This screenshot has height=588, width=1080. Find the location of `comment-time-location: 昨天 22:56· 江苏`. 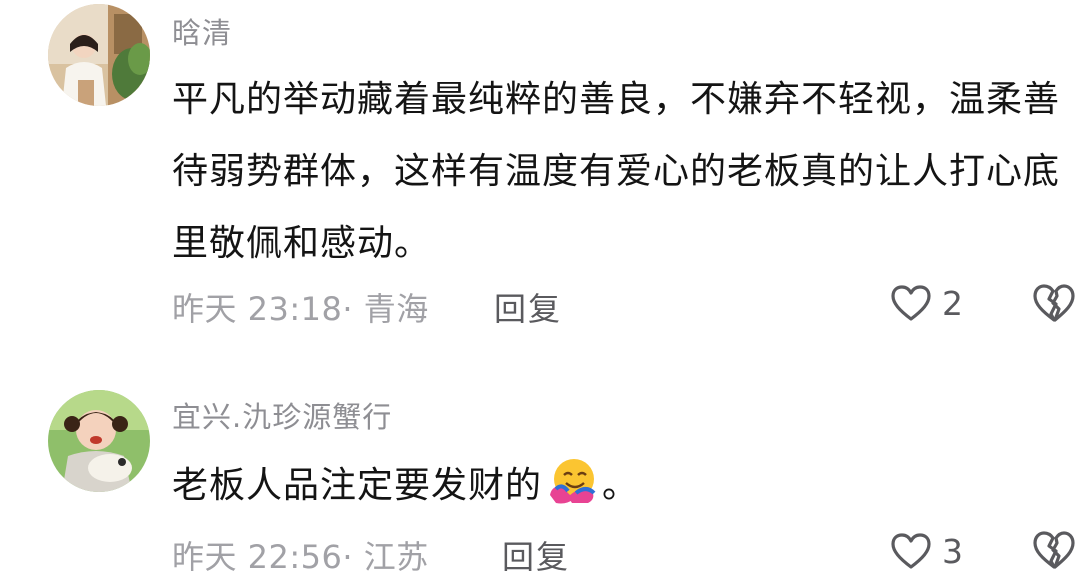

comment-time-location: 昨天 22:56· 江苏 is located at coordinates (300, 557).